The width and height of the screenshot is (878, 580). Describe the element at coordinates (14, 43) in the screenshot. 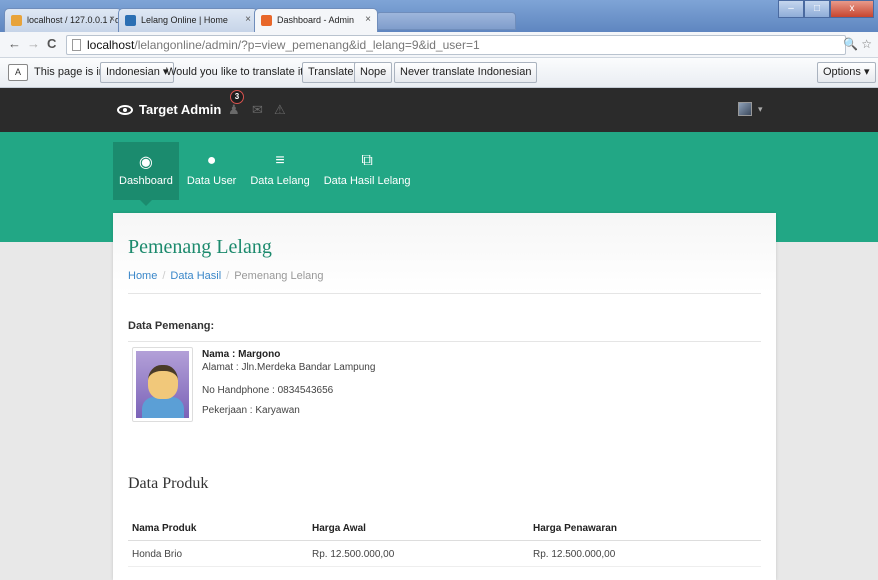

I see `back-arrow-icon: ←` at that location.